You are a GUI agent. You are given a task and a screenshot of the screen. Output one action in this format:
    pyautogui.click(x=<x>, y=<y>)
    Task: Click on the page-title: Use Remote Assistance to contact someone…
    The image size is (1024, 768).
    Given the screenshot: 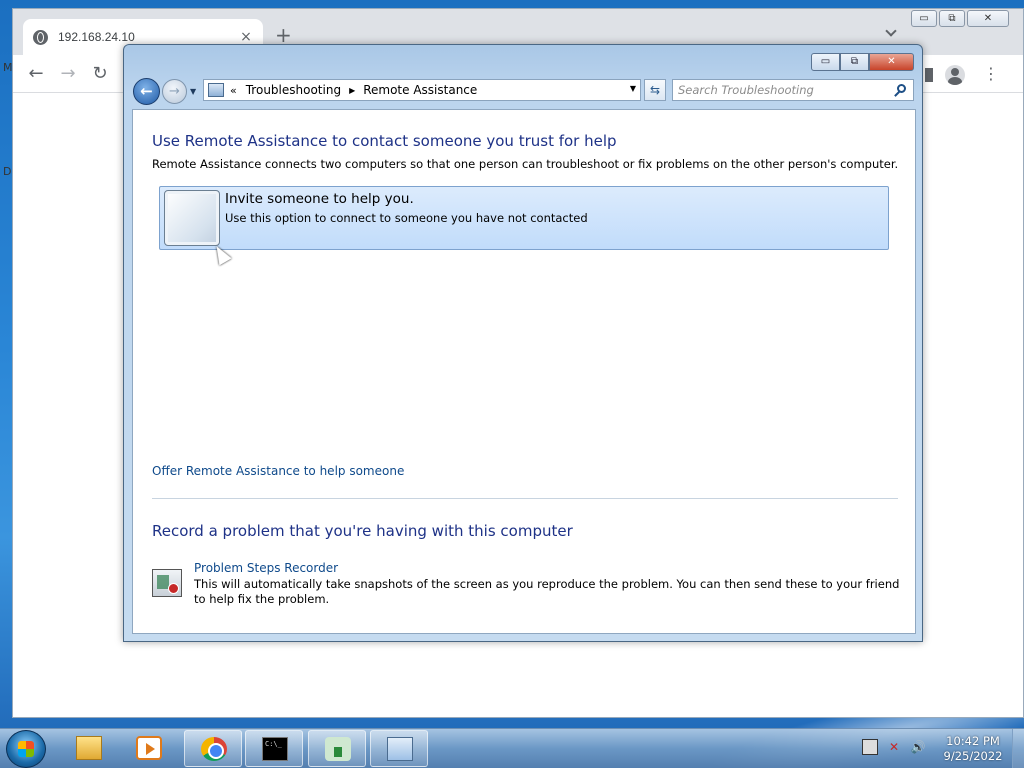 What is the action you would take?
    pyautogui.click(x=384, y=141)
    